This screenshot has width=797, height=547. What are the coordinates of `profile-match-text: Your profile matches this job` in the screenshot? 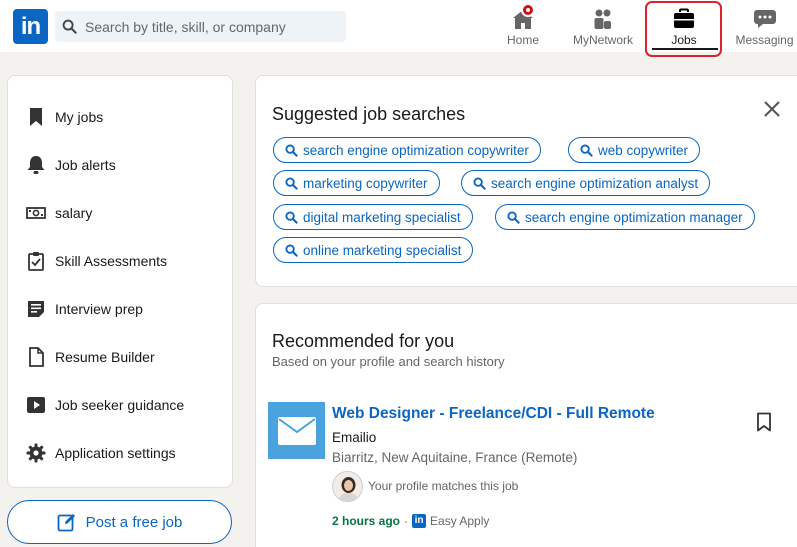 It's located at (443, 486).